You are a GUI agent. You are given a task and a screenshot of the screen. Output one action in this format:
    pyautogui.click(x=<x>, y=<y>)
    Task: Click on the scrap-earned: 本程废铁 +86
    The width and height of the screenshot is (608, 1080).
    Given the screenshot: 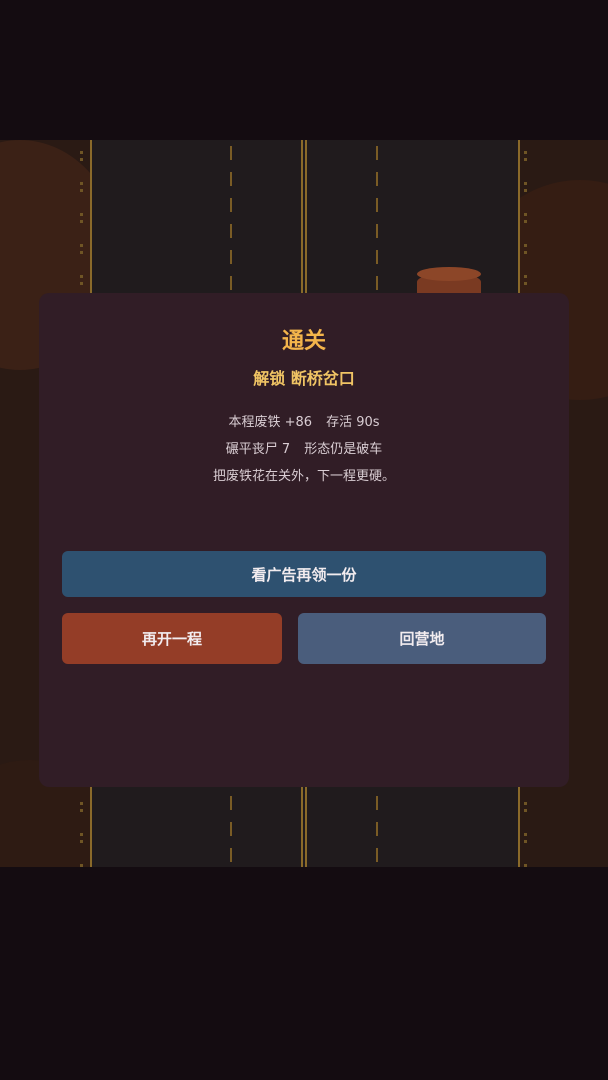 What is the action you would take?
    pyautogui.click(x=270, y=422)
    